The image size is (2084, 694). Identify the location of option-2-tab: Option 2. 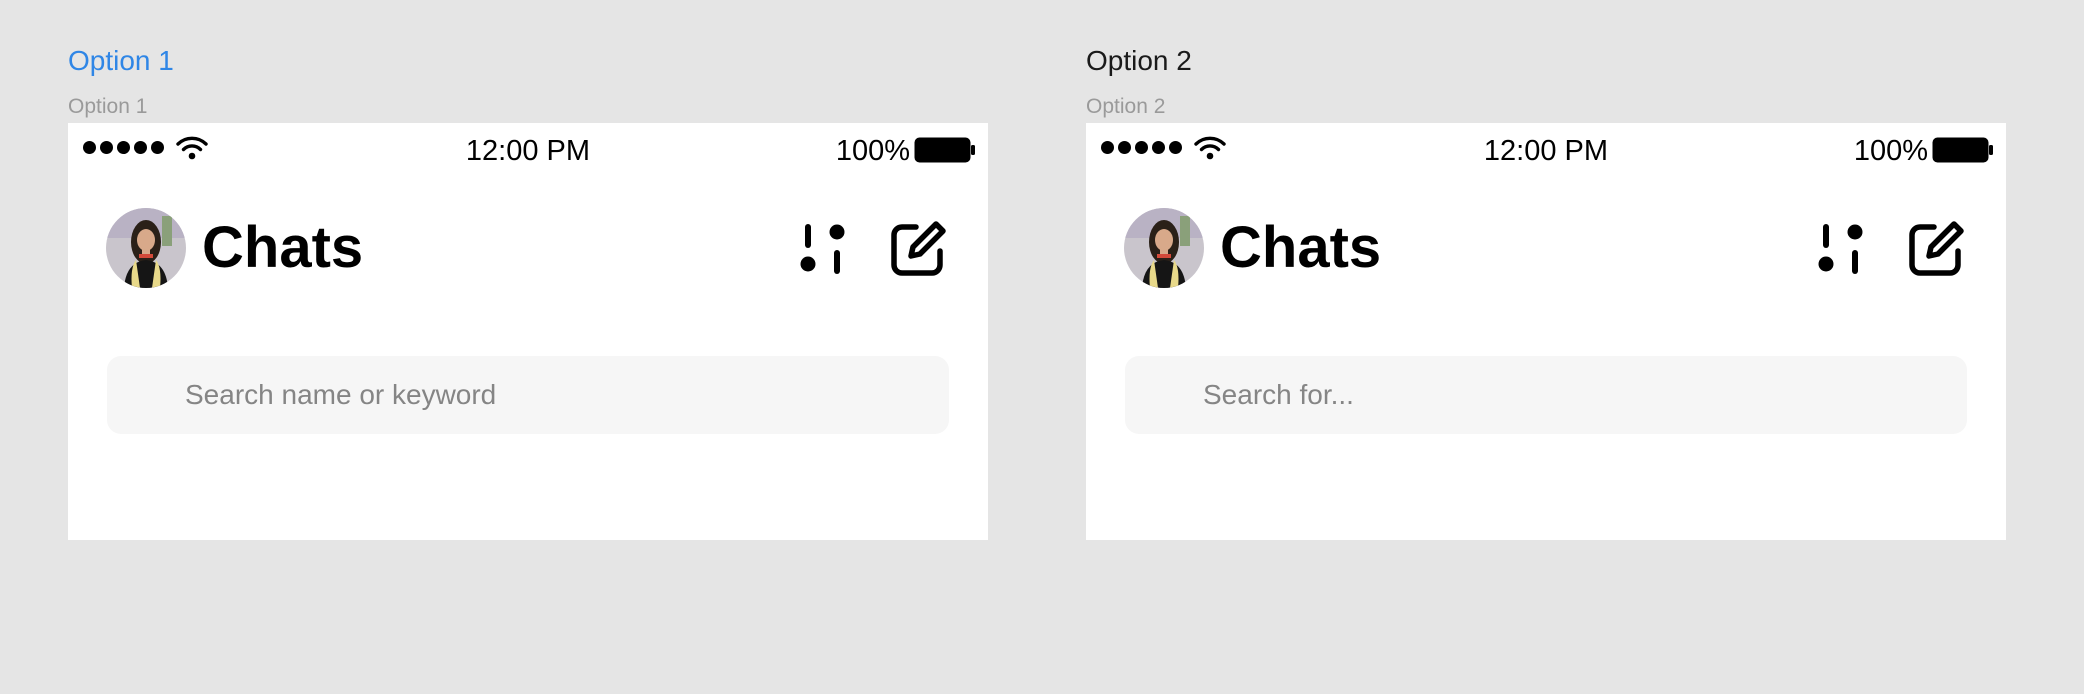
(1139, 61).